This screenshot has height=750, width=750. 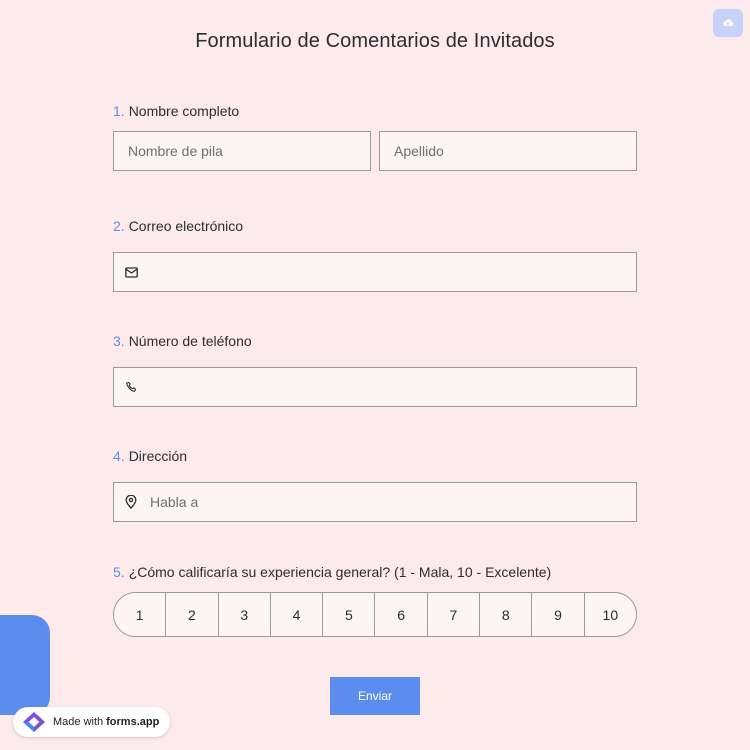 I want to click on rating-option-7: 7, so click(x=452, y=614).